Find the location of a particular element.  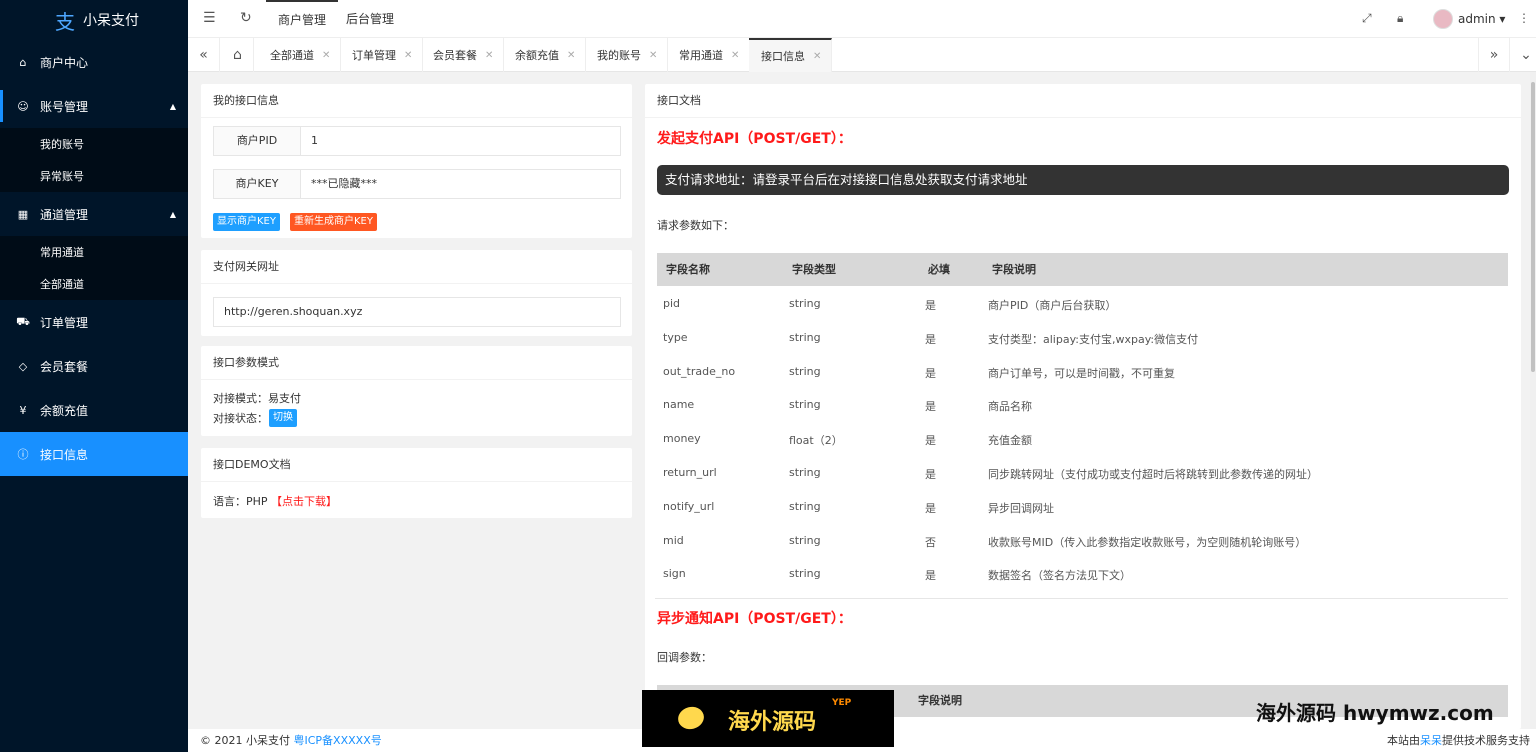

param-required: 否 is located at coordinates (930, 542).